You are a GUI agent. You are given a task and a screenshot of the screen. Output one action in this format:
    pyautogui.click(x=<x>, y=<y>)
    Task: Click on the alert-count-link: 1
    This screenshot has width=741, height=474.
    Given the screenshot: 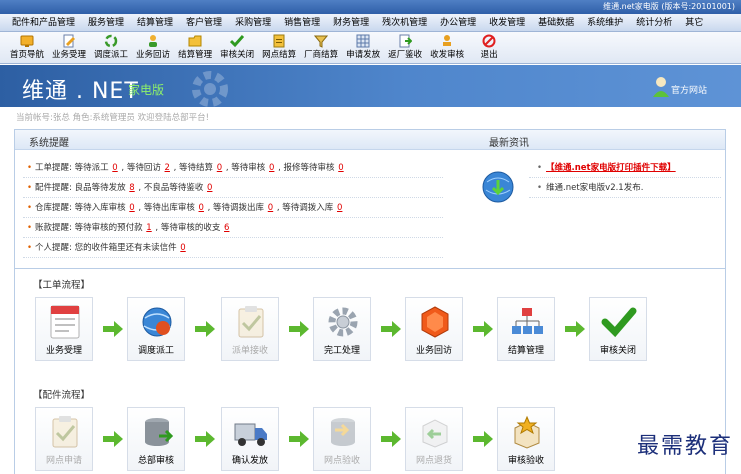 What is the action you would take?
    pyautogui.click(x=148, y=228)
    